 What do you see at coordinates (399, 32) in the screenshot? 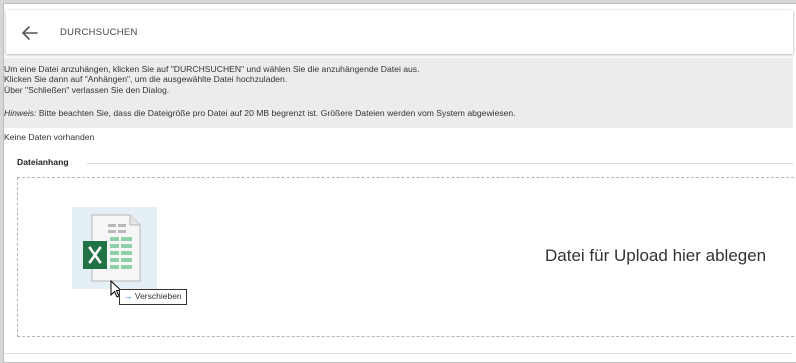
I see `toolbar: DURCHSUCHEN` at bounding box center [399, 32].